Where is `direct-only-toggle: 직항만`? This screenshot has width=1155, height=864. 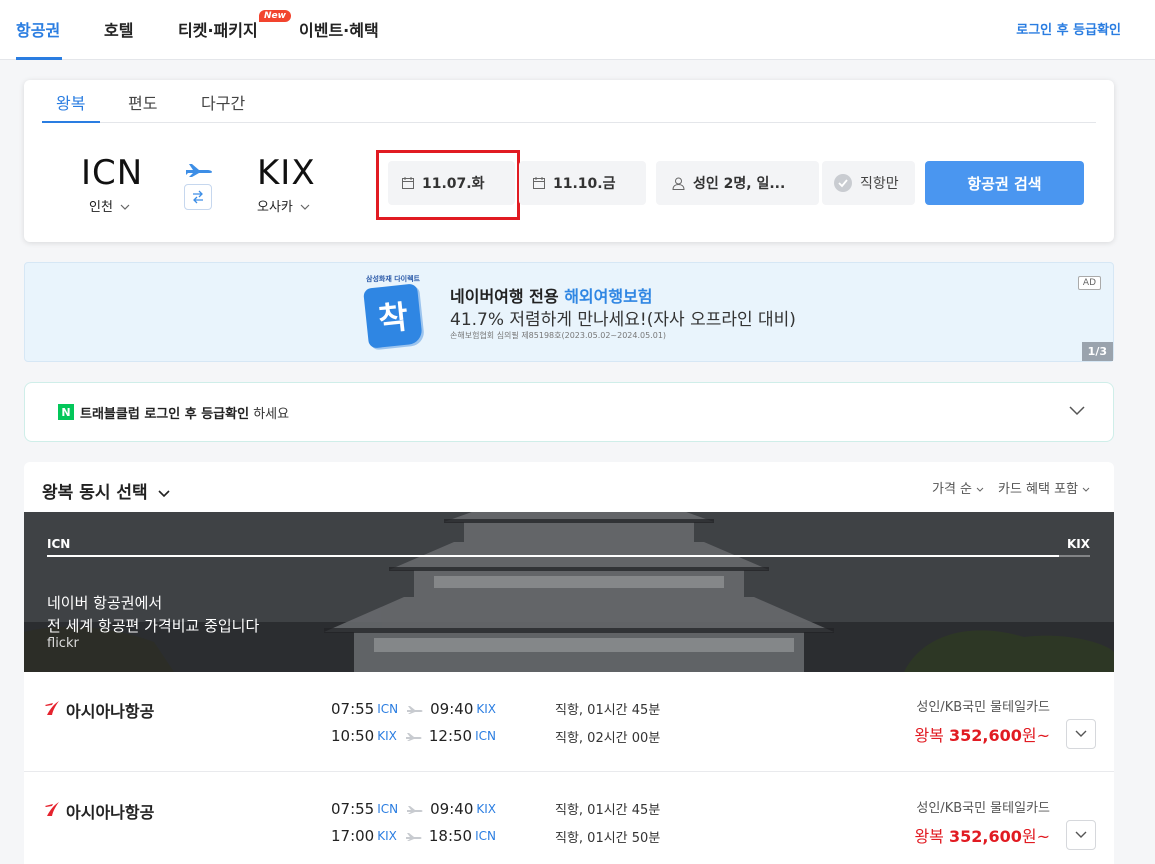
direct-only-toggle: 직항만 is located at coordinates (868, 183).